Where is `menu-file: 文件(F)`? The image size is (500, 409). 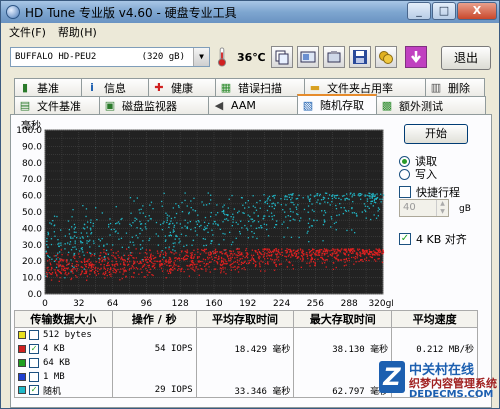 menu-file: 文件(F) is located at coordinates (27, 32).